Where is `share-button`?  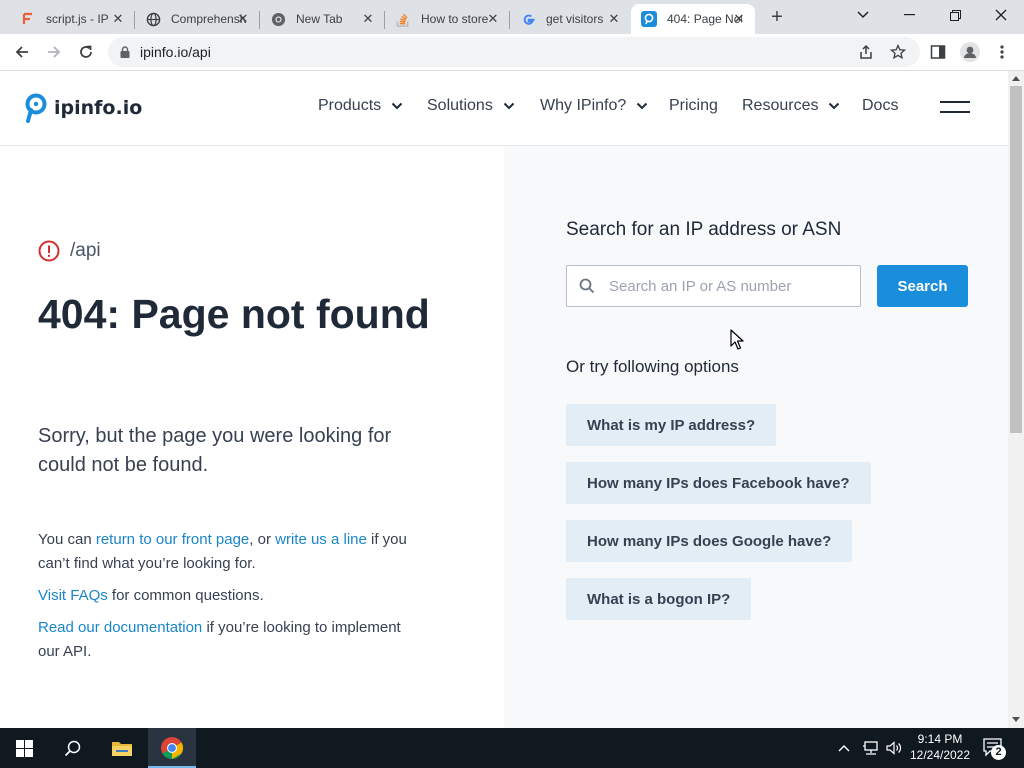 share-button is located at coordinates (866, 52).